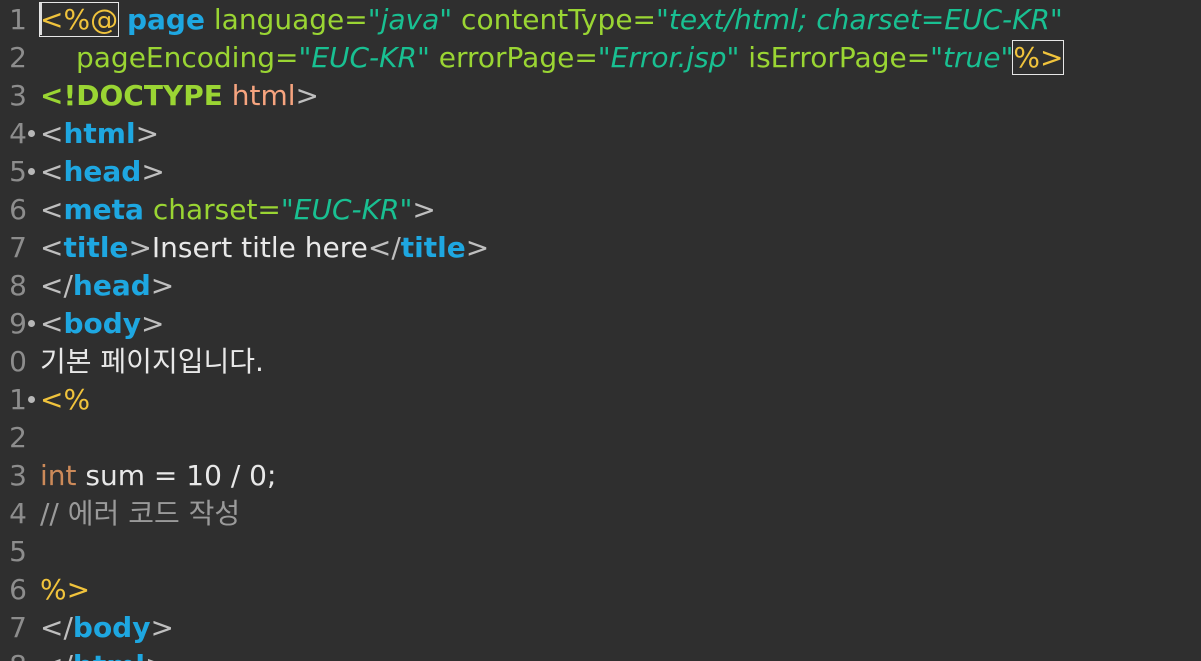  Describe the element at coordinates (600, 248) in the screenshot. I see `code-line-7: <title>Insert title here</title>` at that location.